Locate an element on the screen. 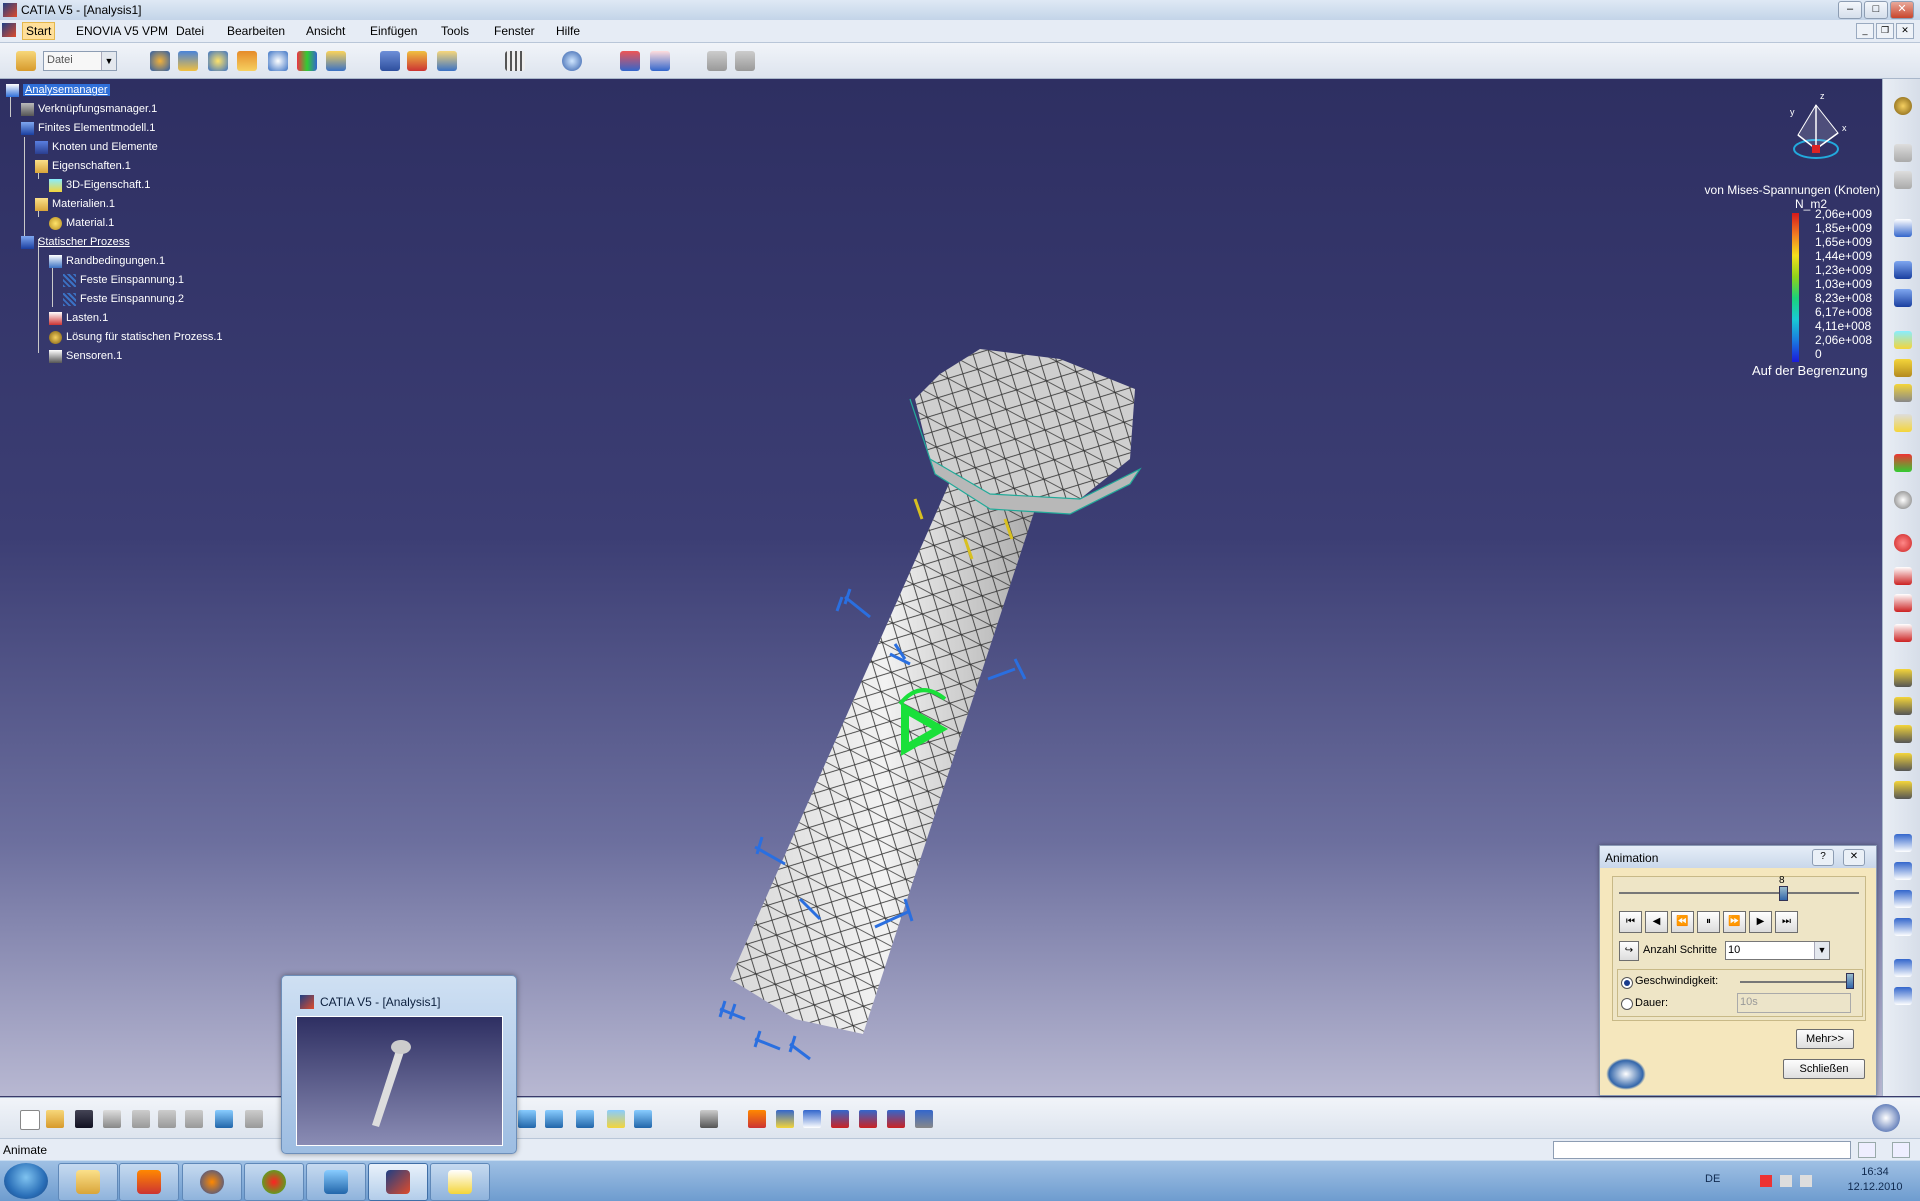  tree-item-randbedingungen: Randbedingungen.1 is located at coordinates (107, 261).